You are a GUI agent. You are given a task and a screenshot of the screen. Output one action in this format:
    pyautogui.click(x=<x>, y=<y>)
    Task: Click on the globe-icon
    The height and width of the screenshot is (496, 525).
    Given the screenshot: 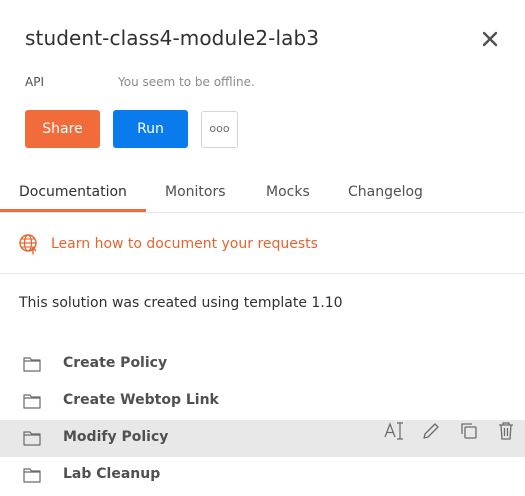 What is the action you would take?
    pyautogui.click(x=29, y=244)
    